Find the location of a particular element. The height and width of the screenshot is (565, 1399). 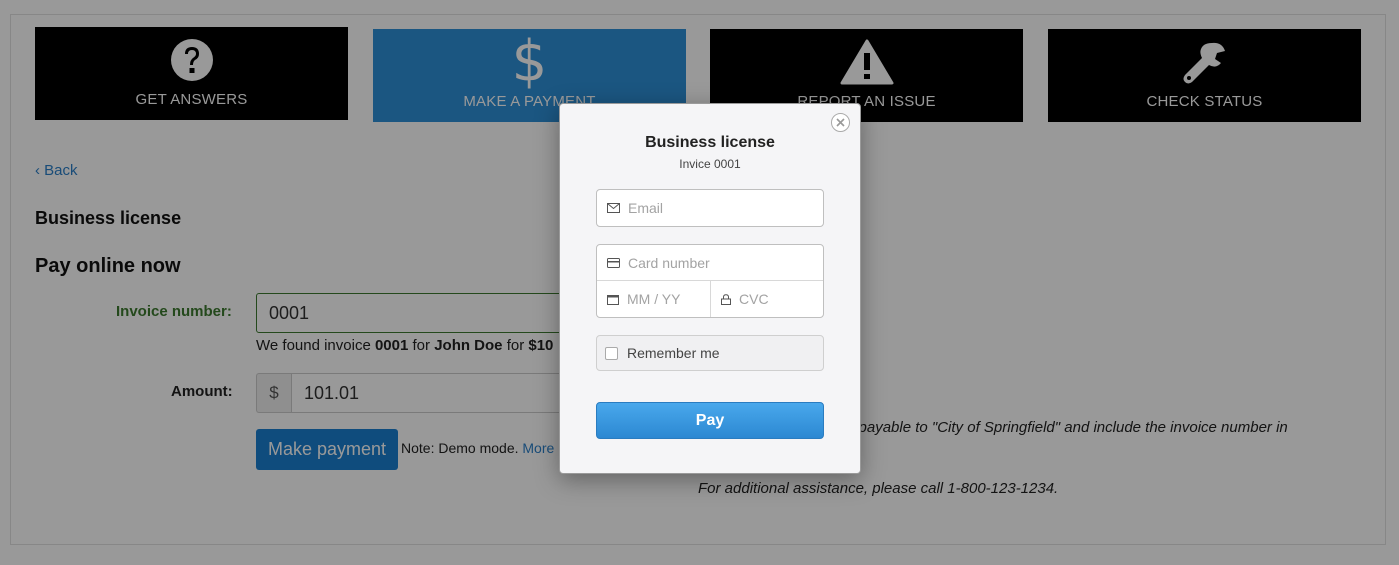

credit-card-icon is located at coordinates (613, 262).